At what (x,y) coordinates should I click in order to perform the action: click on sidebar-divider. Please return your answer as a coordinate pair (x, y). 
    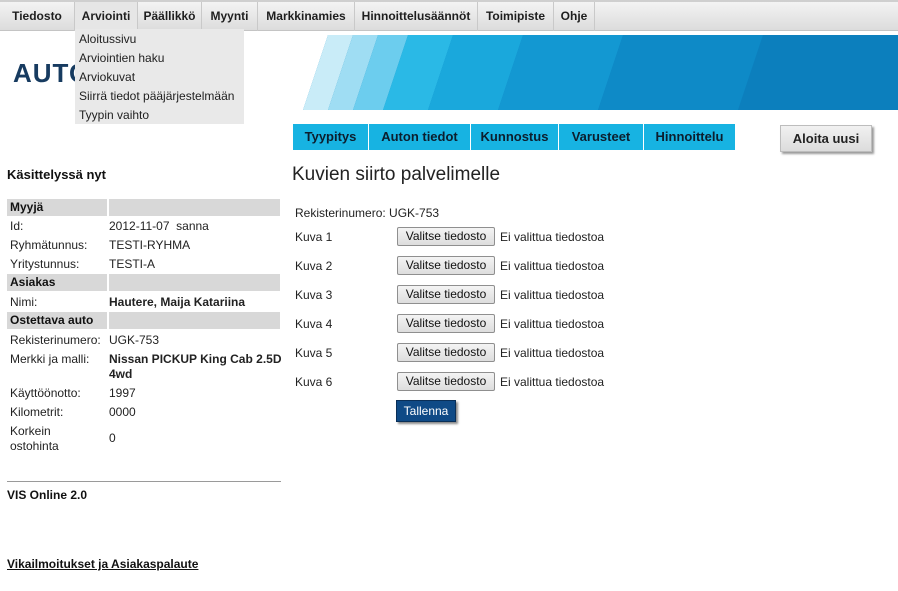
    Looking at the image, I should click on (144, 481).